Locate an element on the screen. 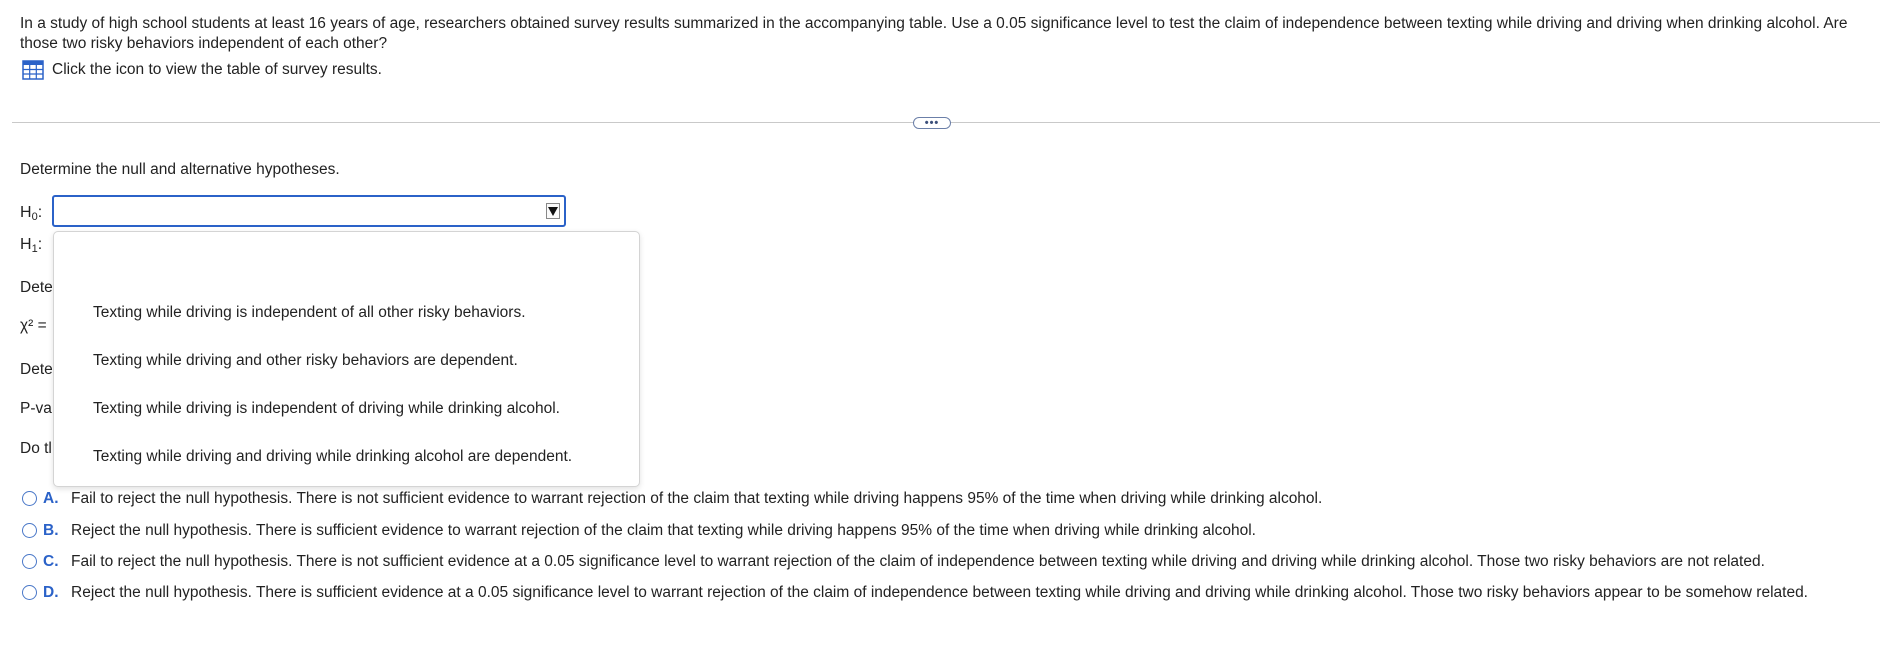 This screenshot has width=1880, height=662. radio-c is located at coordinates (29, 561).